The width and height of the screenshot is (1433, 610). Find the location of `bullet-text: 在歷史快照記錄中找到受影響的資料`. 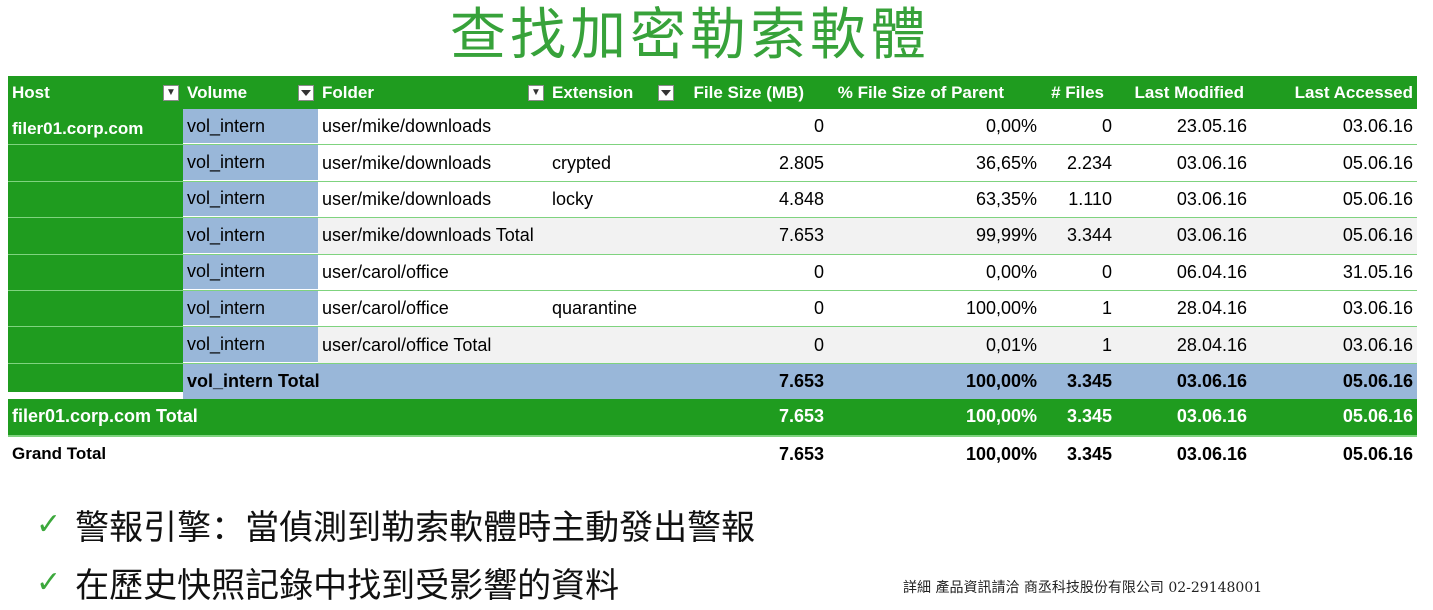

bullet-text: 在歷史快照記錄中找到受影響的資料 is located at coordinates (347, 586).